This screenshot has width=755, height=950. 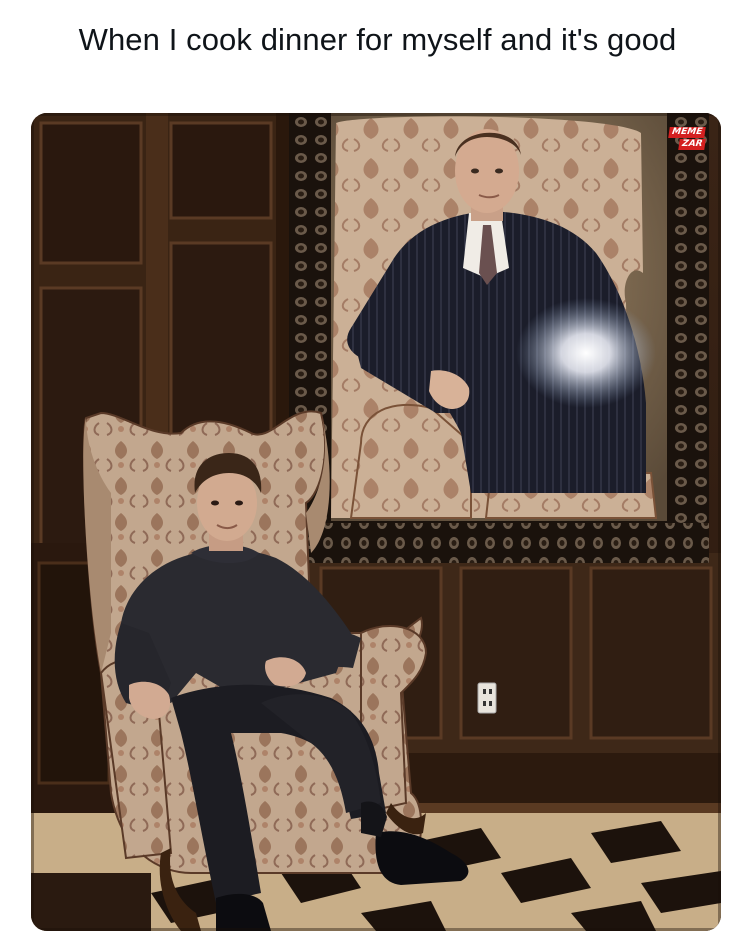 What do you see at coordinates (487, 698) in the screenshot?
I see `wall-outlet` at bounding box center [487, 698].